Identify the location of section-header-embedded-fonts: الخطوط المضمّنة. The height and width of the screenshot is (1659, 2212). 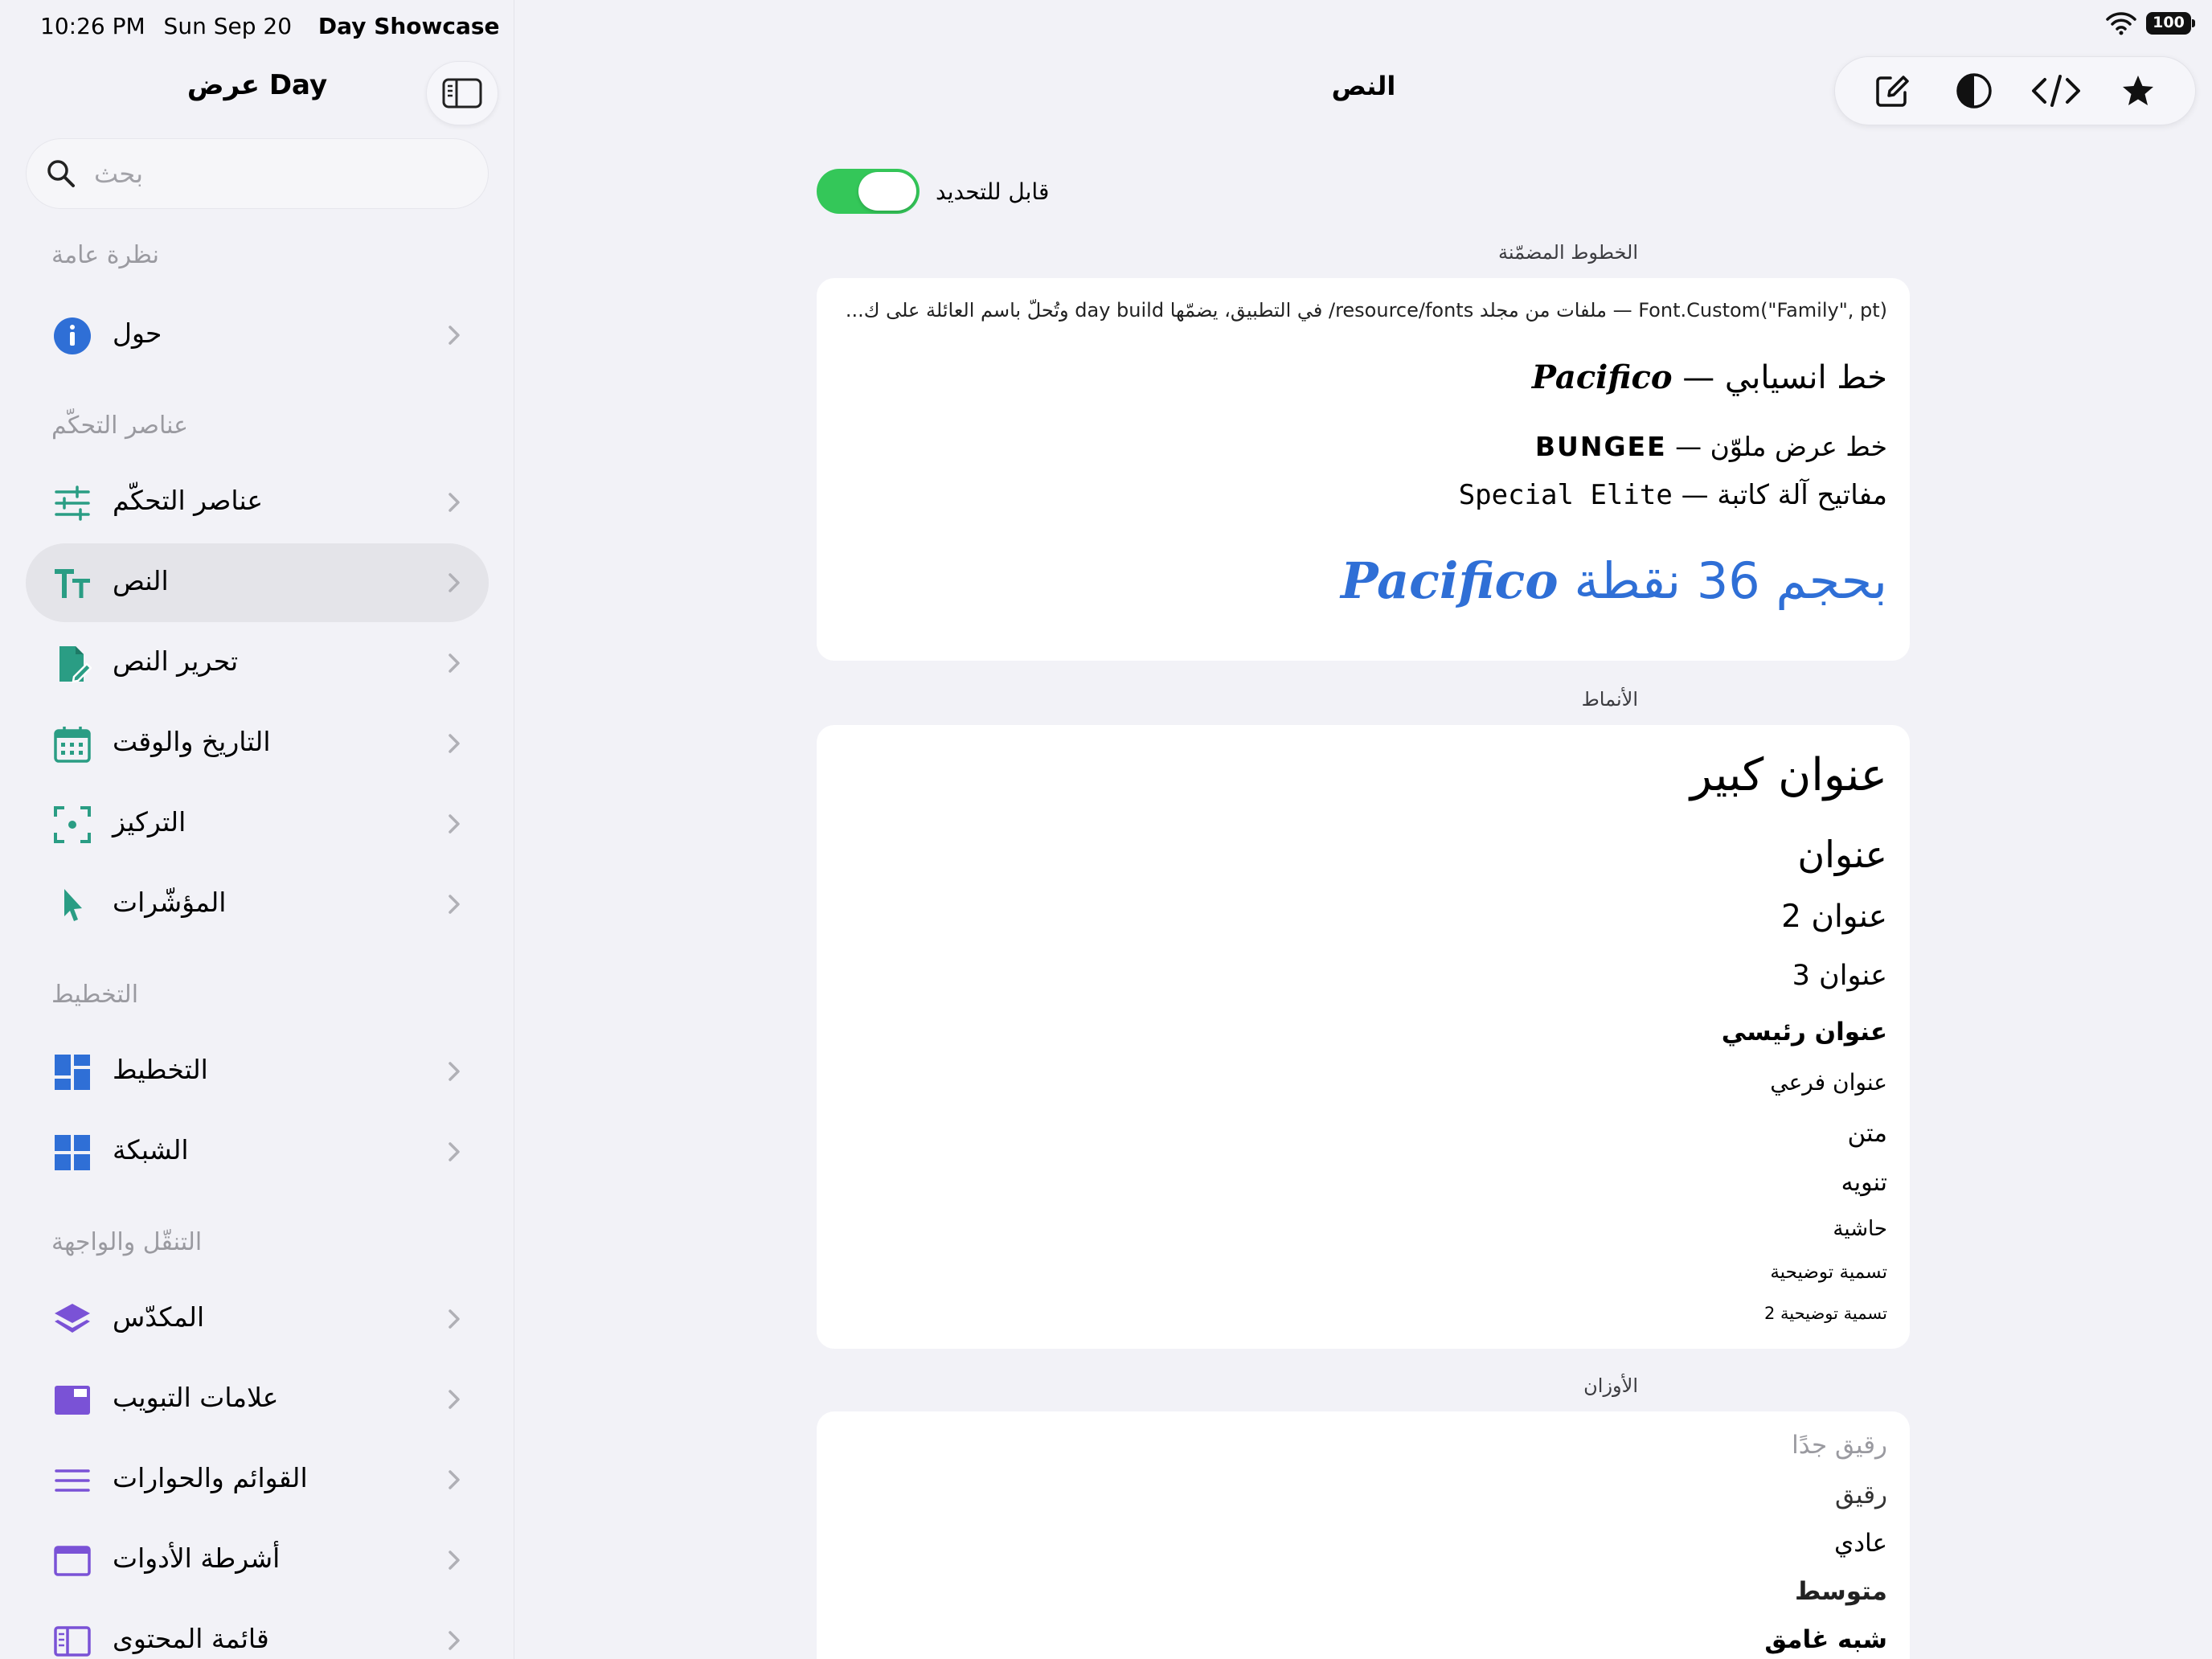
(1567, 253).